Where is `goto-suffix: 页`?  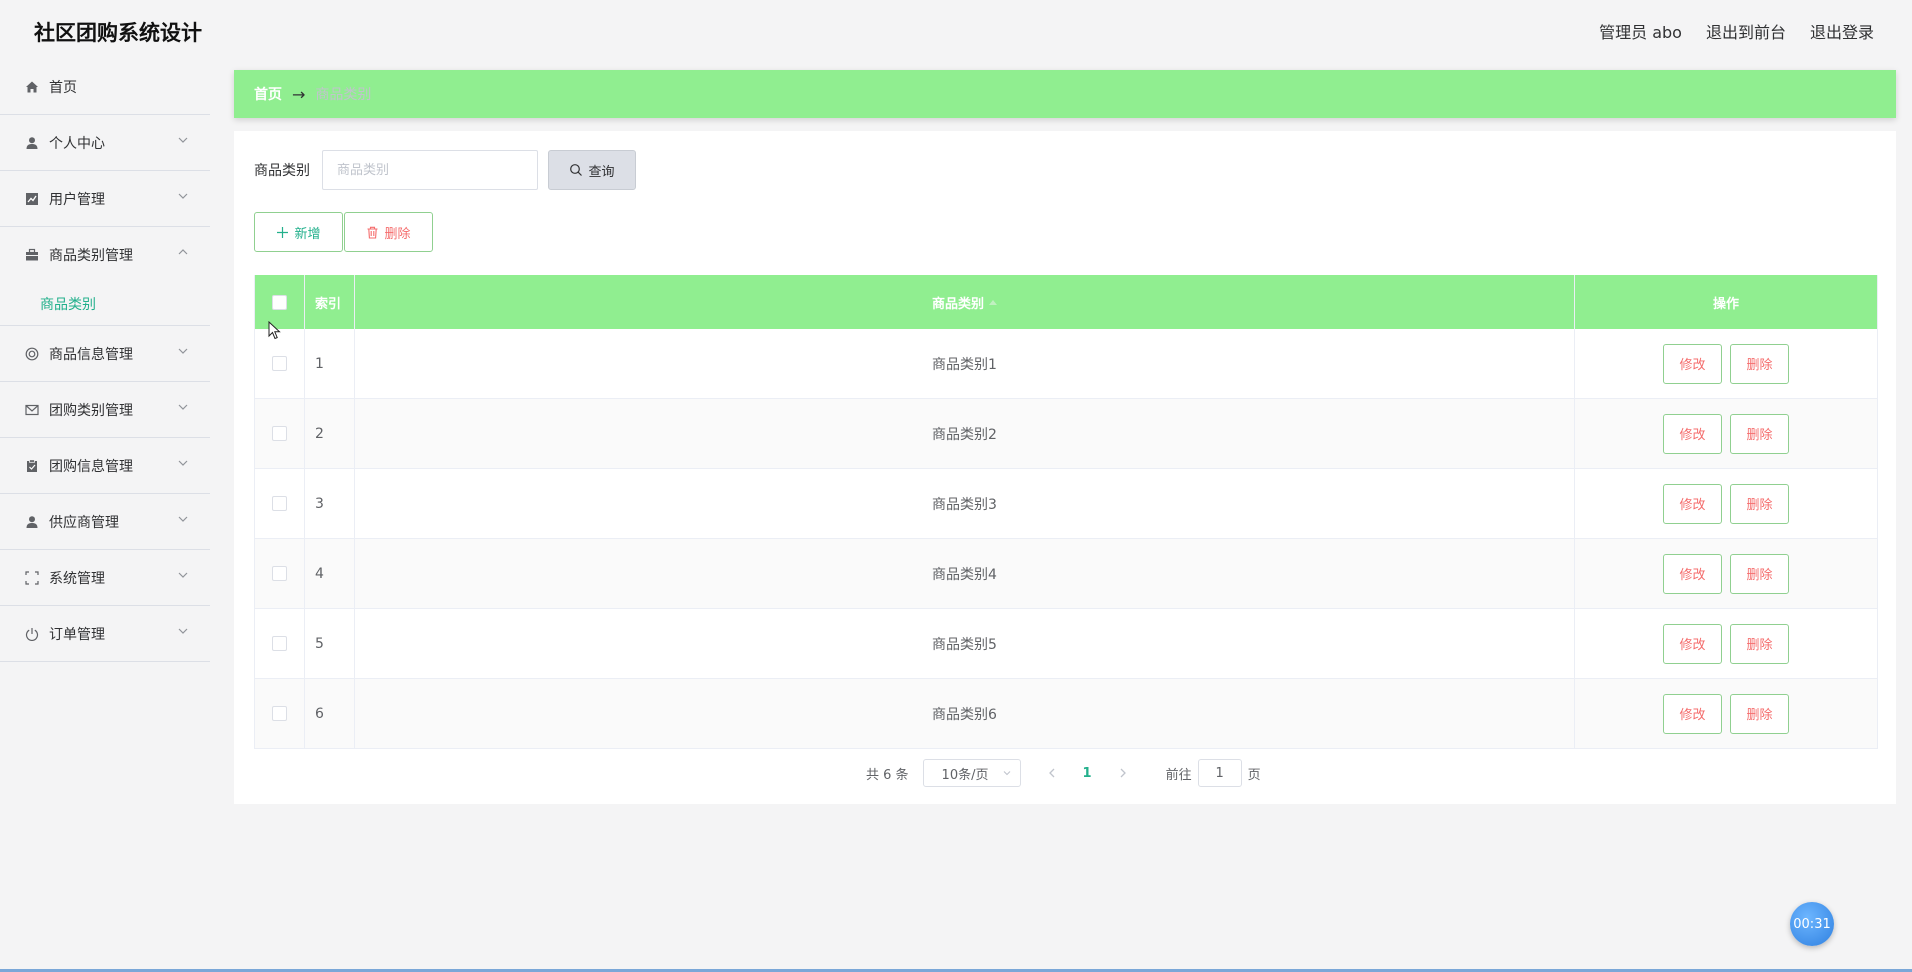 goto-suffix: 页 is located at coordinates (1254, 775).